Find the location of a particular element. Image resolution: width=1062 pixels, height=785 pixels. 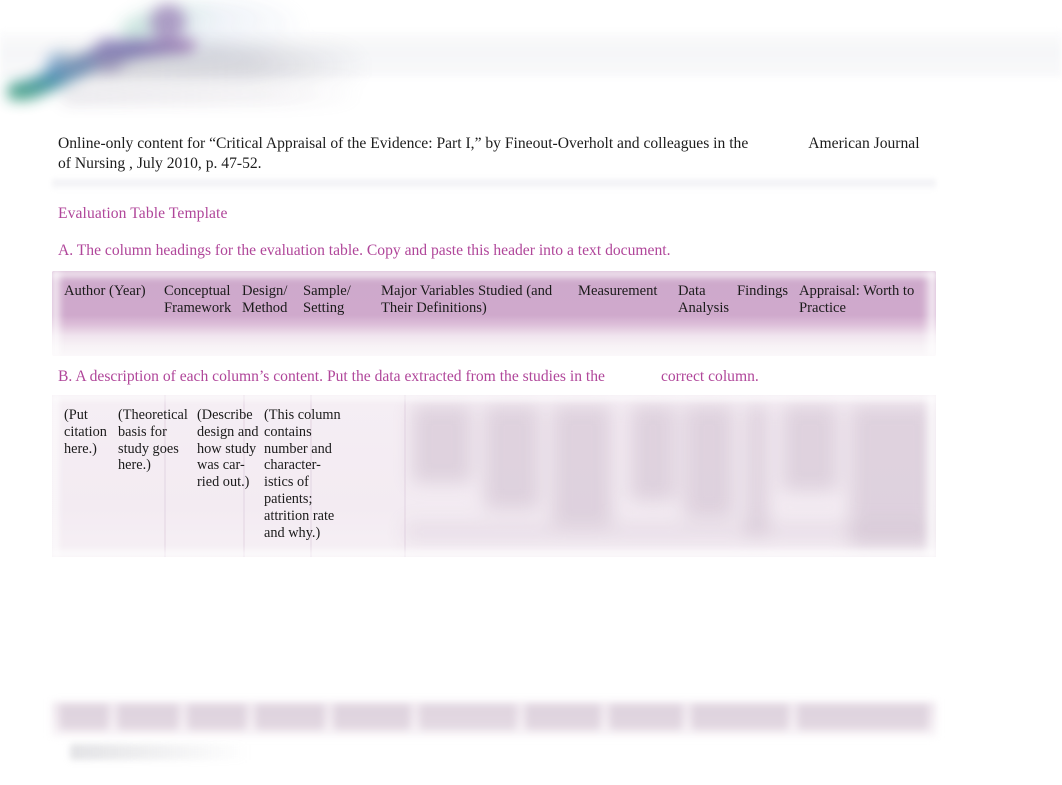

column-header-cell: Design/Method is located at coordinates (271, 300).